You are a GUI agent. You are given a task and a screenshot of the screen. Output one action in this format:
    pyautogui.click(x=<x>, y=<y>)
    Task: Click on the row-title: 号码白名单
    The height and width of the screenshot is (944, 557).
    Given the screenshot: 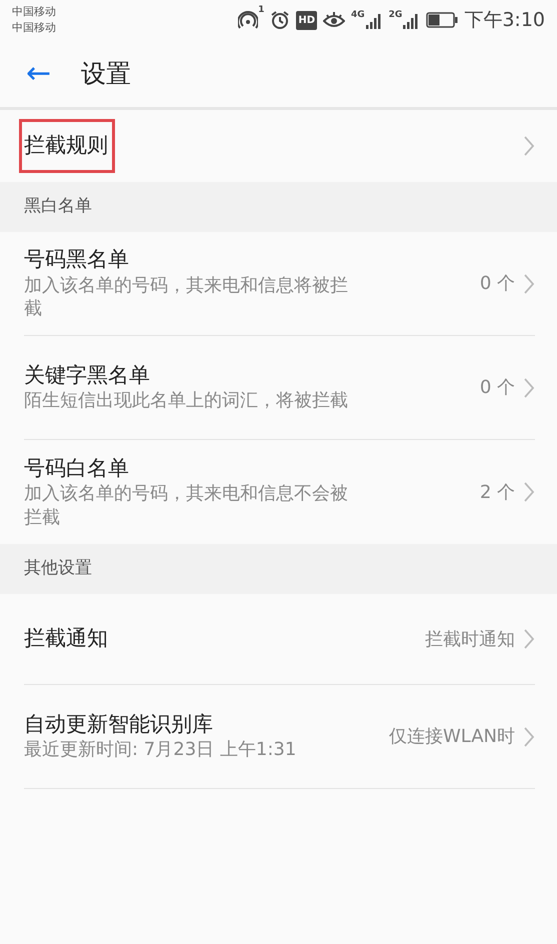 What is the action you would take?
    pyautogui.click(x=77, y=468)
    